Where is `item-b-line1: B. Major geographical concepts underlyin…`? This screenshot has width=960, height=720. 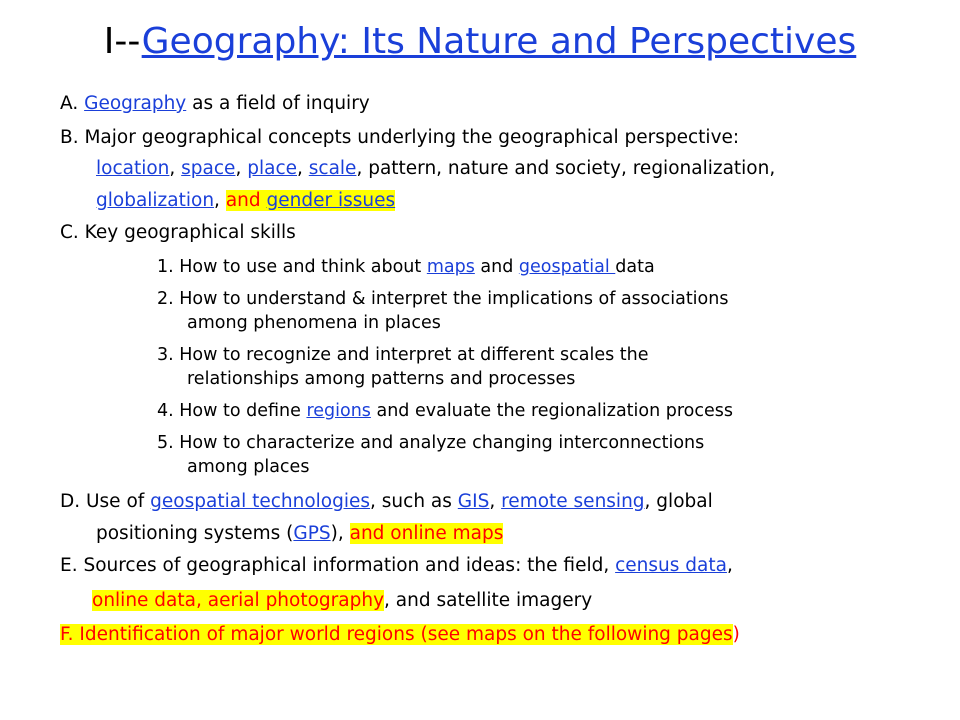 item-b-line1: B. Major geographical concepts underlyin… is located at coordinates (400, 137).